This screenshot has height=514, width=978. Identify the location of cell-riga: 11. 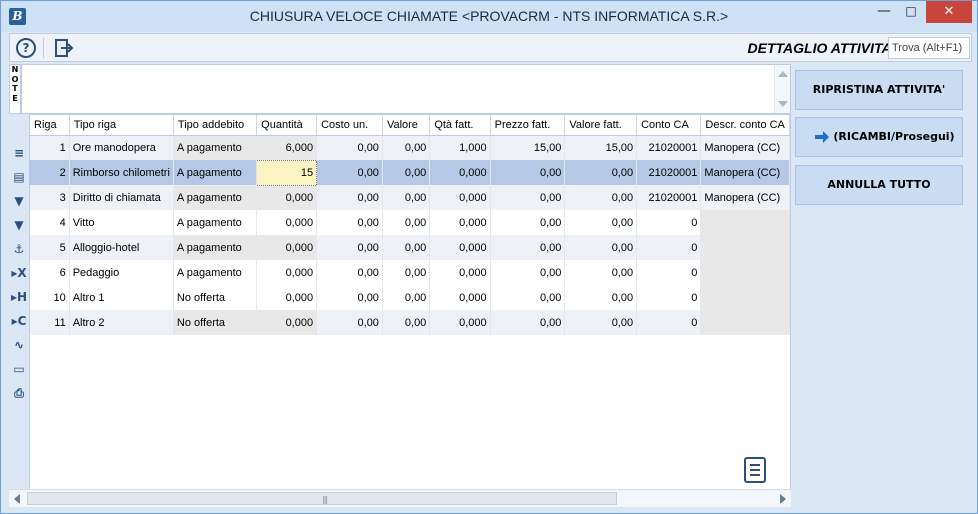
(50, 322).